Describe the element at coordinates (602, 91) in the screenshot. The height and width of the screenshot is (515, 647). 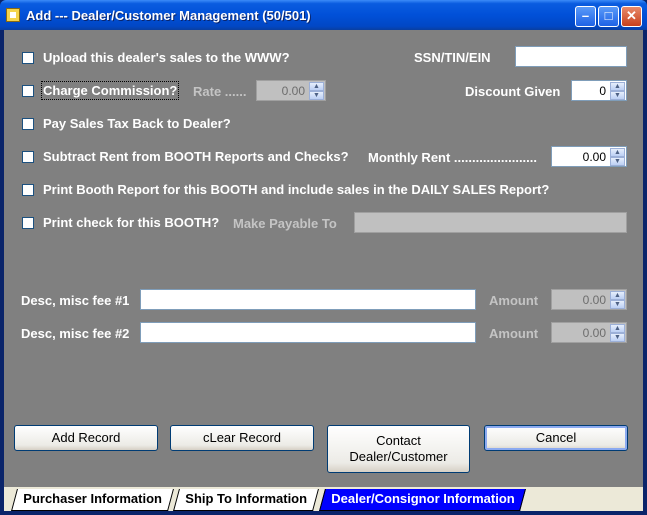
I see `discount-value: 0` at that location.